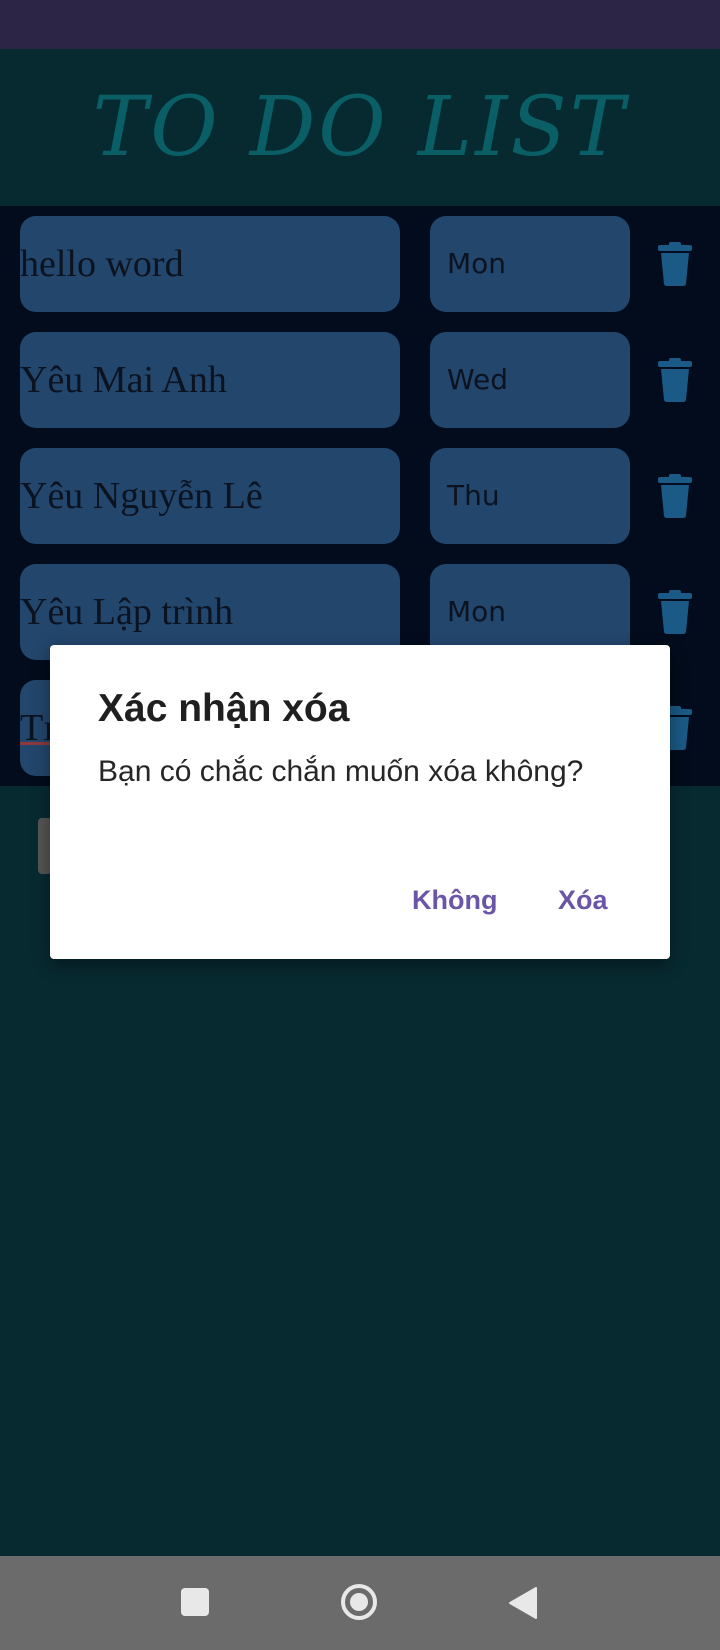 This screenshot has height=1650, width=720. I want to click on task-field: Yêu Mai Anh, so click(210, 380).